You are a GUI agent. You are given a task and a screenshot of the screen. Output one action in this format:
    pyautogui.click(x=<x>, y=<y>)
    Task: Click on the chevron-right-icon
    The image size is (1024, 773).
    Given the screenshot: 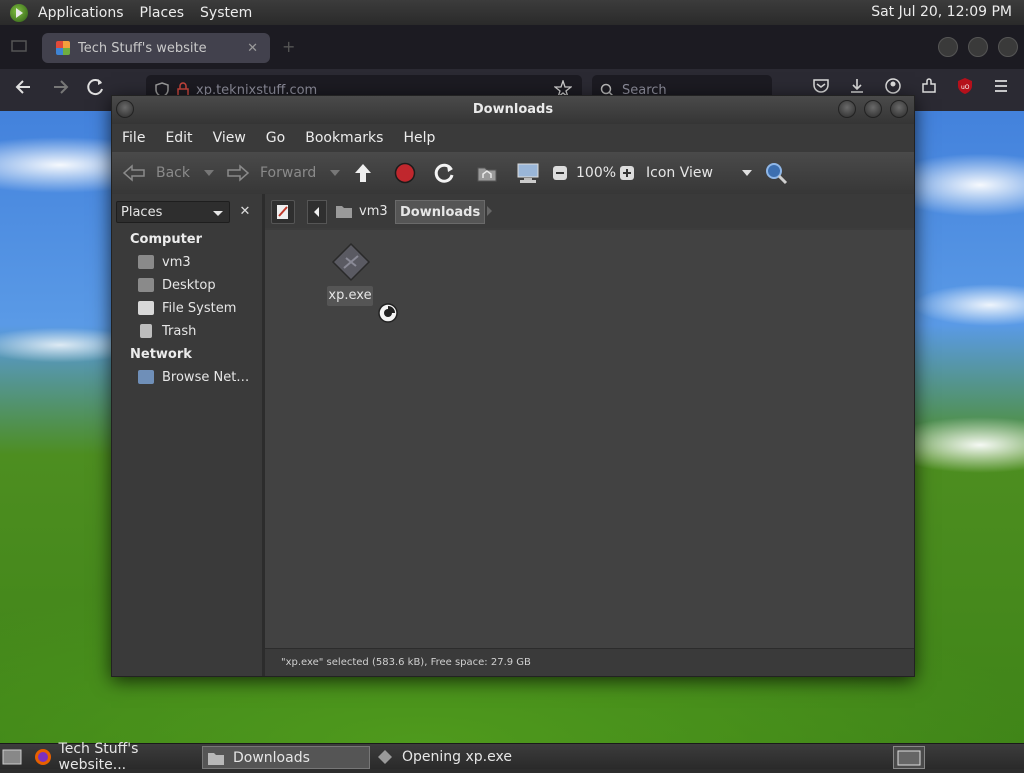 What is the action you would take?
    pyautogui.click(x=489, y=211)
    